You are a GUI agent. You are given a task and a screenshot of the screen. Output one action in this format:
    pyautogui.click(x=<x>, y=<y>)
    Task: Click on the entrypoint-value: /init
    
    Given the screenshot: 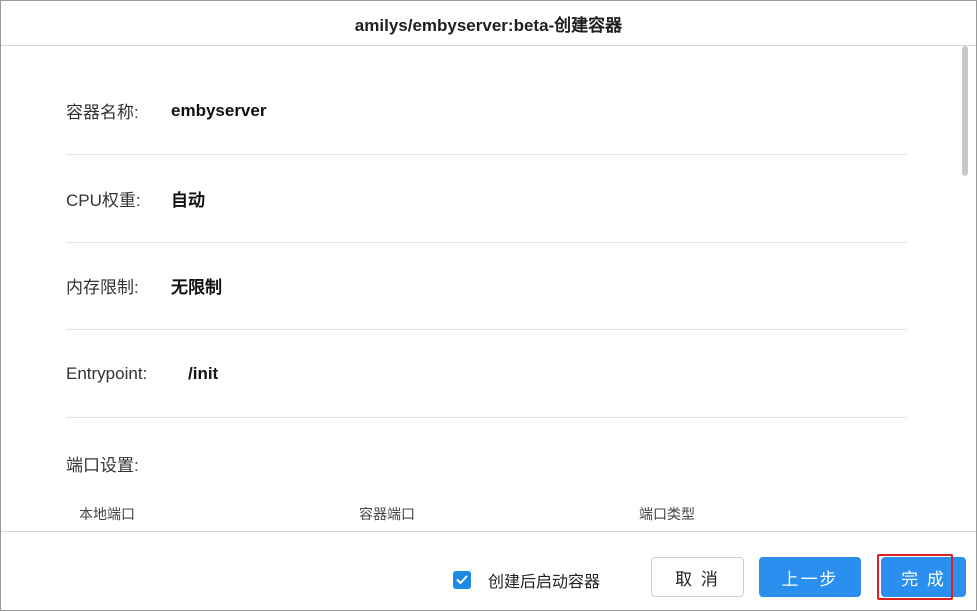 What is the action you would take?
    pyautogui.click(x=203, y=373)
    